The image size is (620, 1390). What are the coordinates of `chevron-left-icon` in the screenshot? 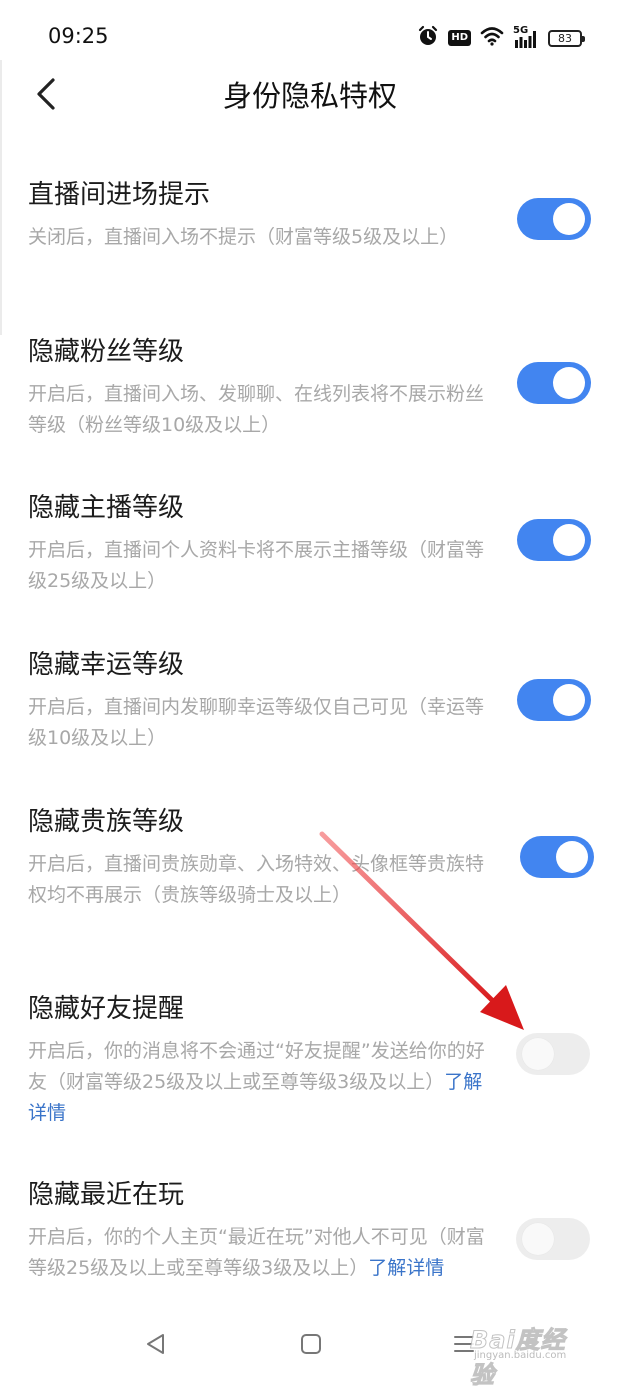 It's located at (46, 96).